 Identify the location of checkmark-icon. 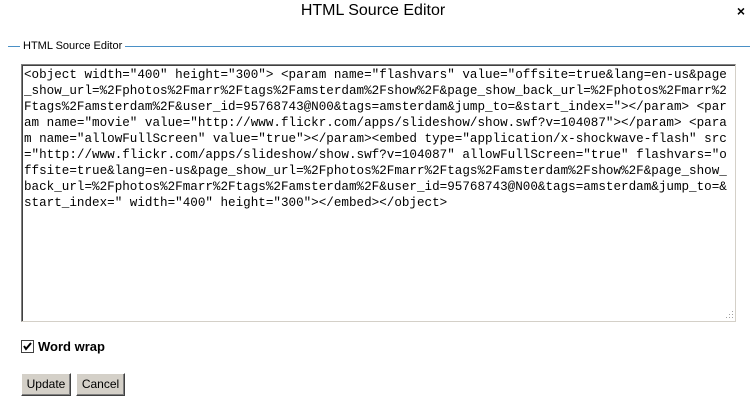
(27, 346).